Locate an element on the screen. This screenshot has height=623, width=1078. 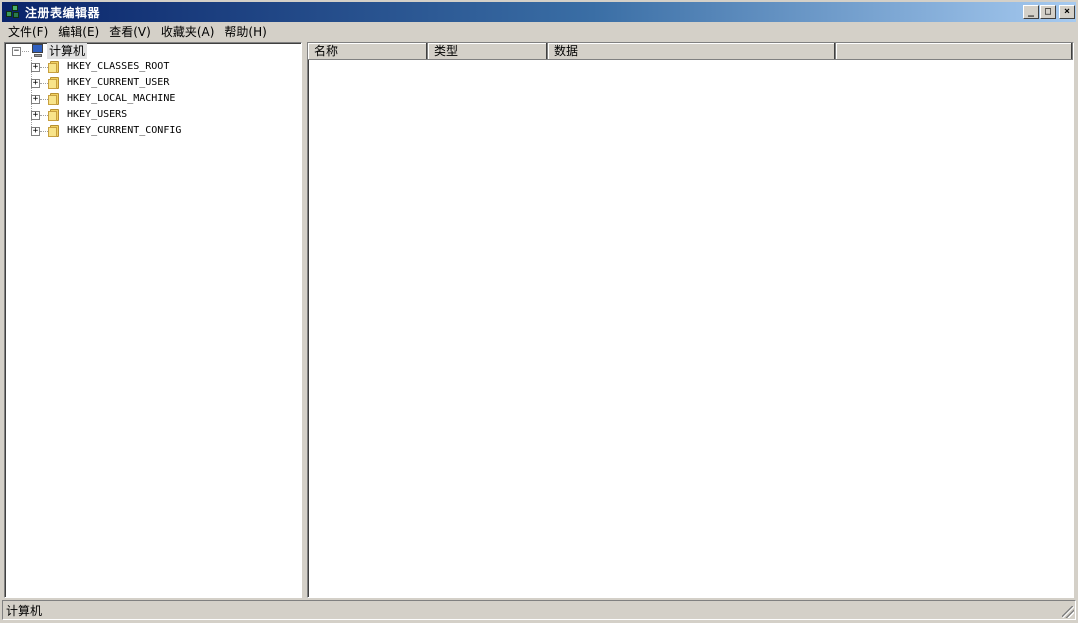
minimize-button: _ is located at coordinates (1031, 12).